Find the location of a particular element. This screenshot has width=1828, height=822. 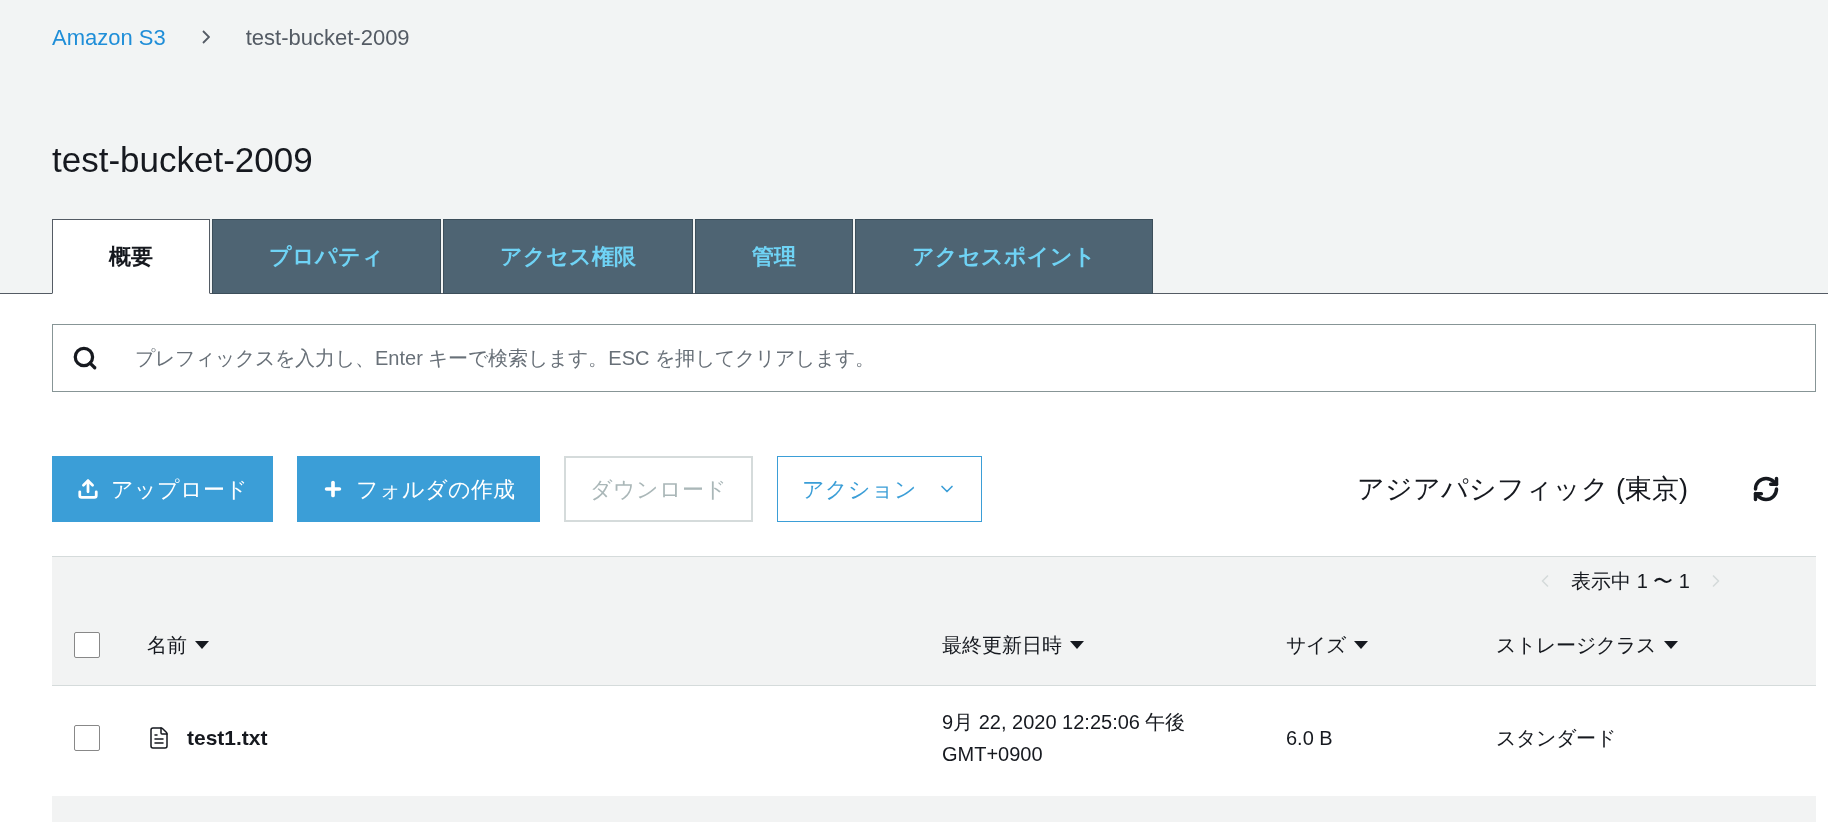

toolbar-button: アップロード is located at coordinates (162, 489).